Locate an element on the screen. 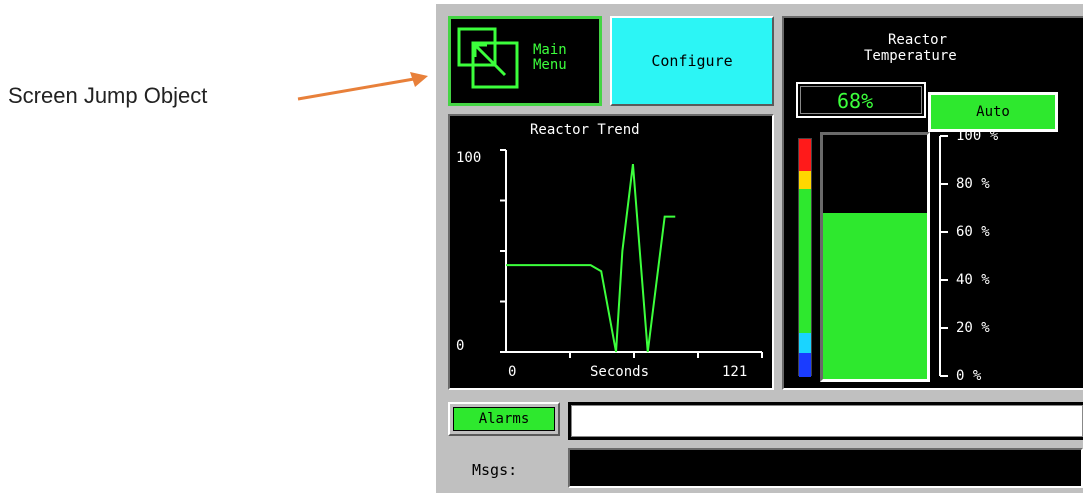 The width and height of the screenshot is (1083, 493). temp-title-line1: Reactor is located at coordinates (918, 40).